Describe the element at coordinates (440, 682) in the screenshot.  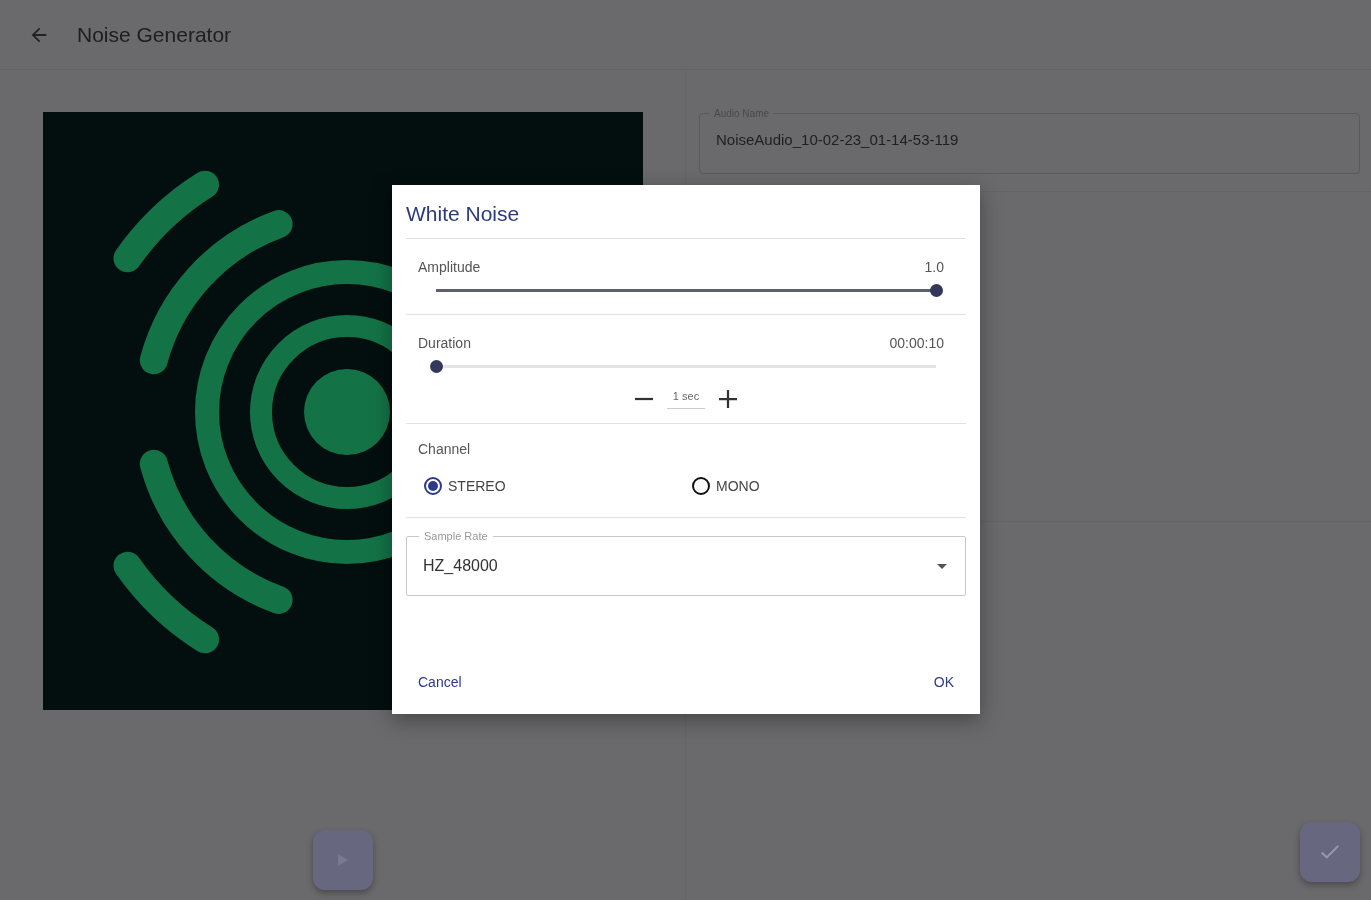
I see `dialog-button: Cancel` at that location.